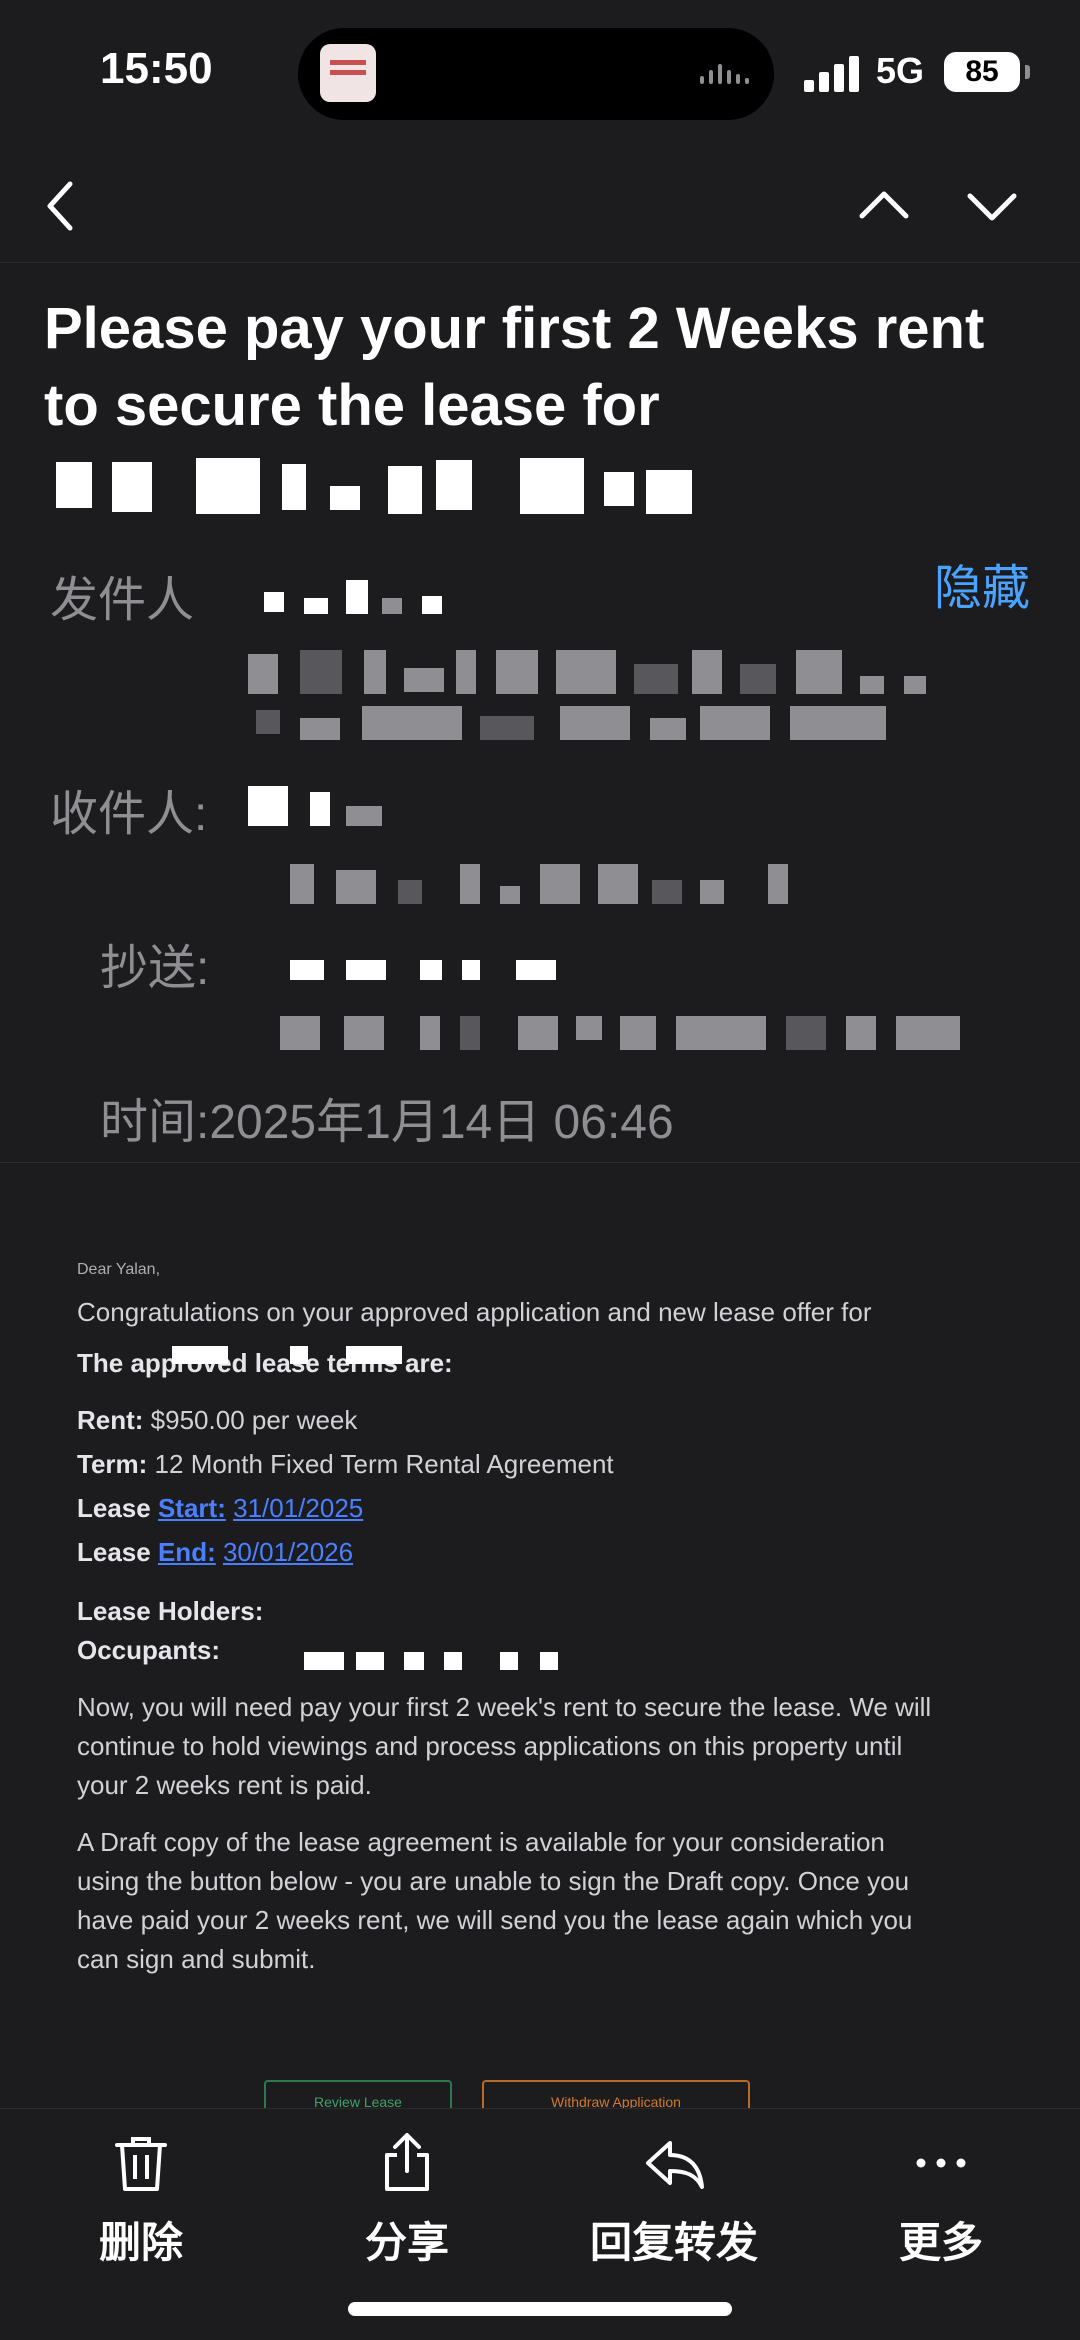 This screenshot has height=2340, width=1080. I want to click on dynamic-island, so click(536, 74).